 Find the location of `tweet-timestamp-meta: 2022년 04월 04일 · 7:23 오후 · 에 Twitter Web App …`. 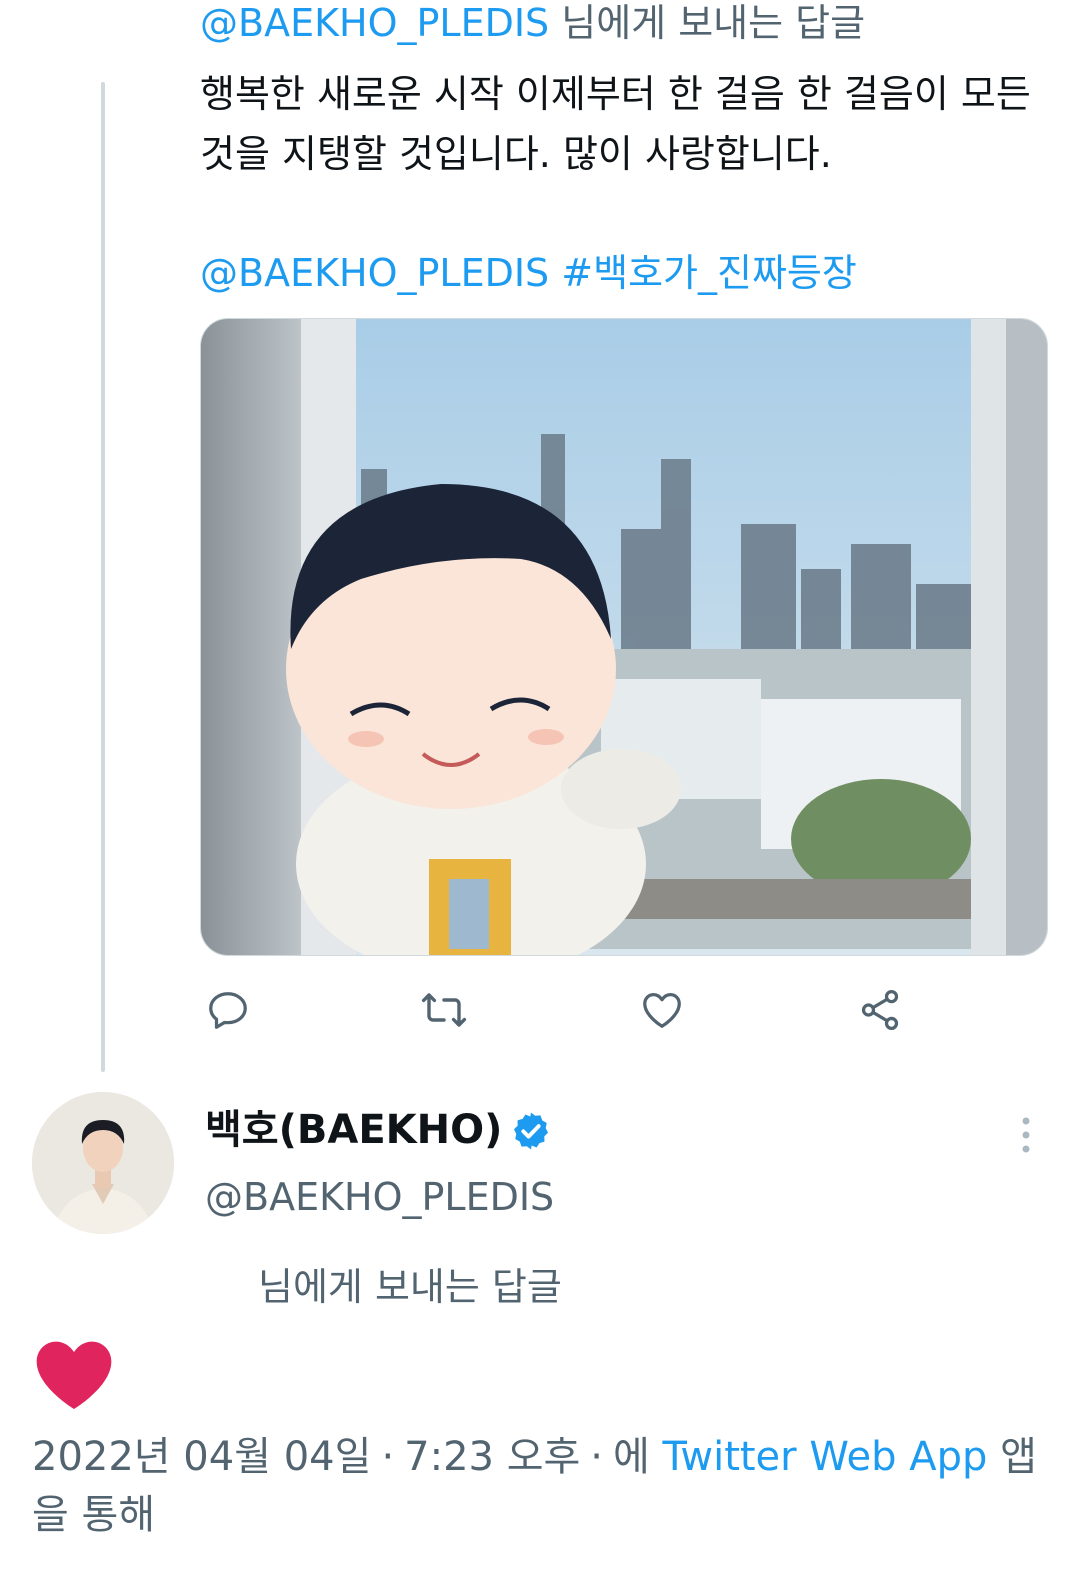

tweet-timestamp-meta: 2022년 04월 04일 · 7:23 오후 · 에 Twitter Web App … is located at coordinates (534, 1486).